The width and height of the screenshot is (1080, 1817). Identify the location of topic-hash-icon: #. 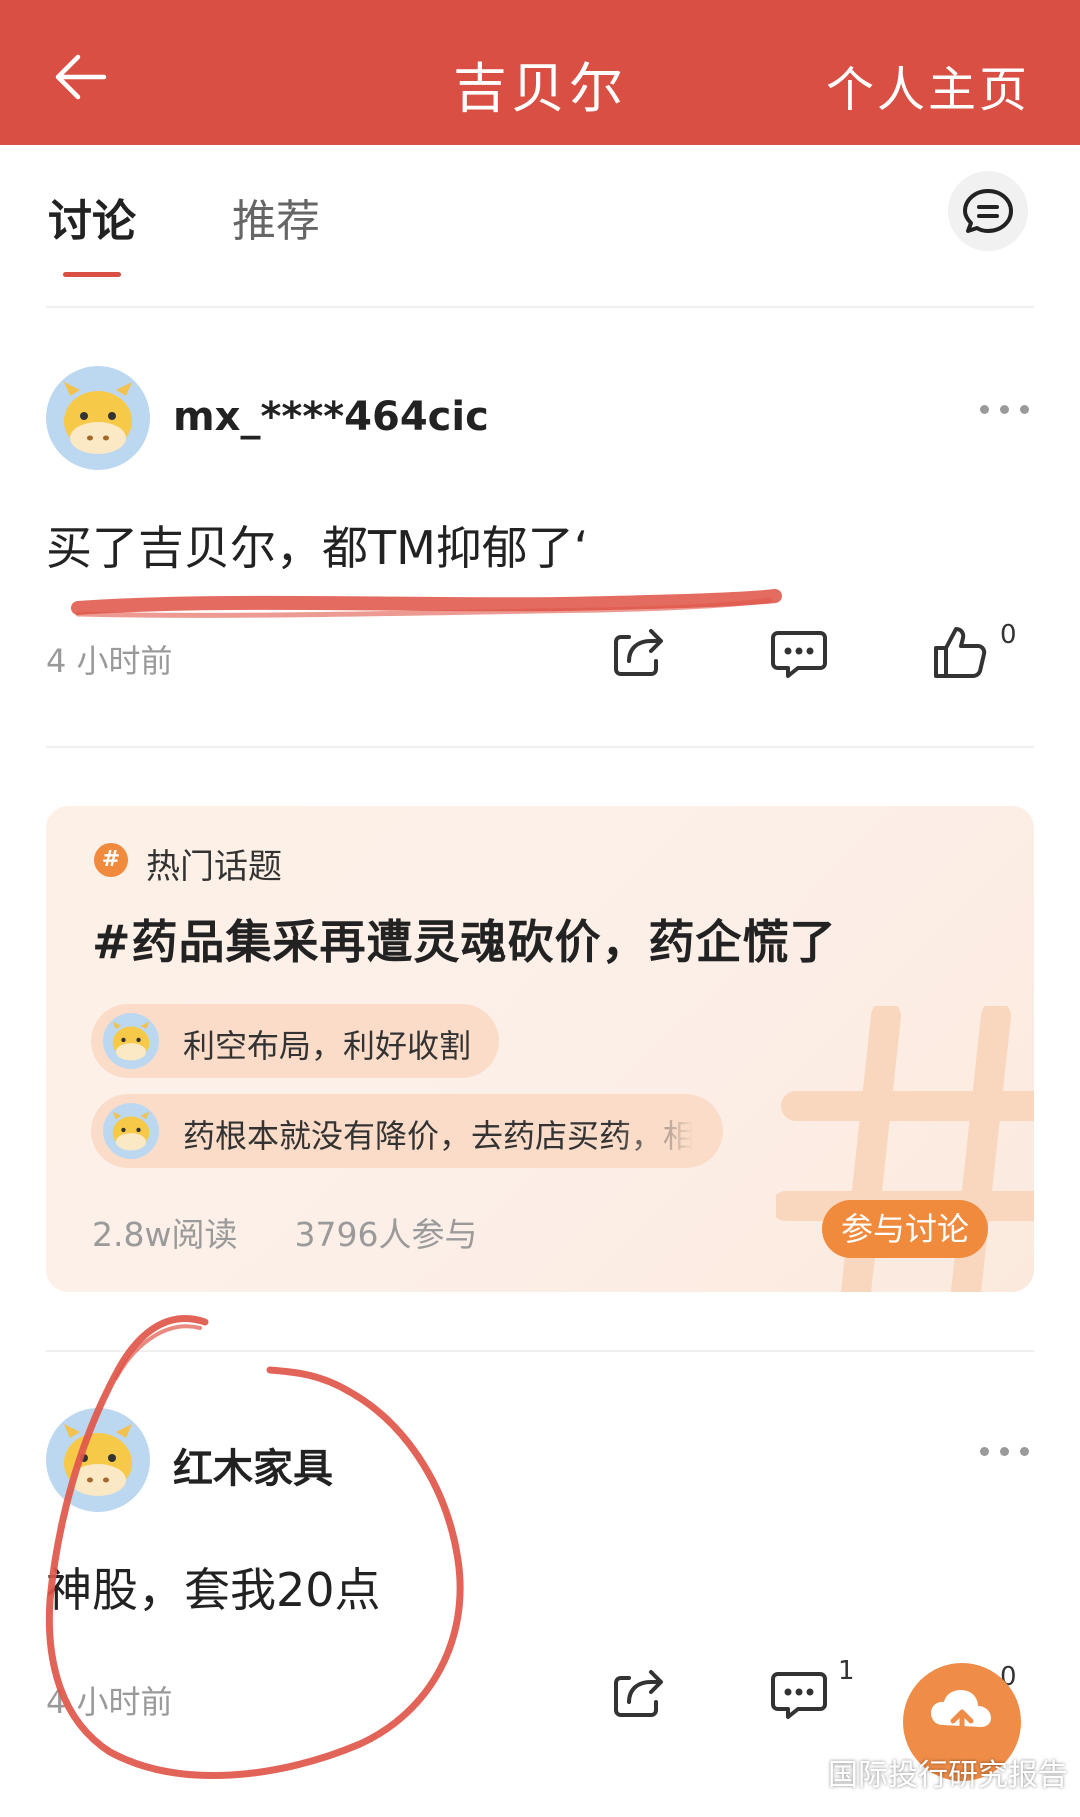
(111, 860).